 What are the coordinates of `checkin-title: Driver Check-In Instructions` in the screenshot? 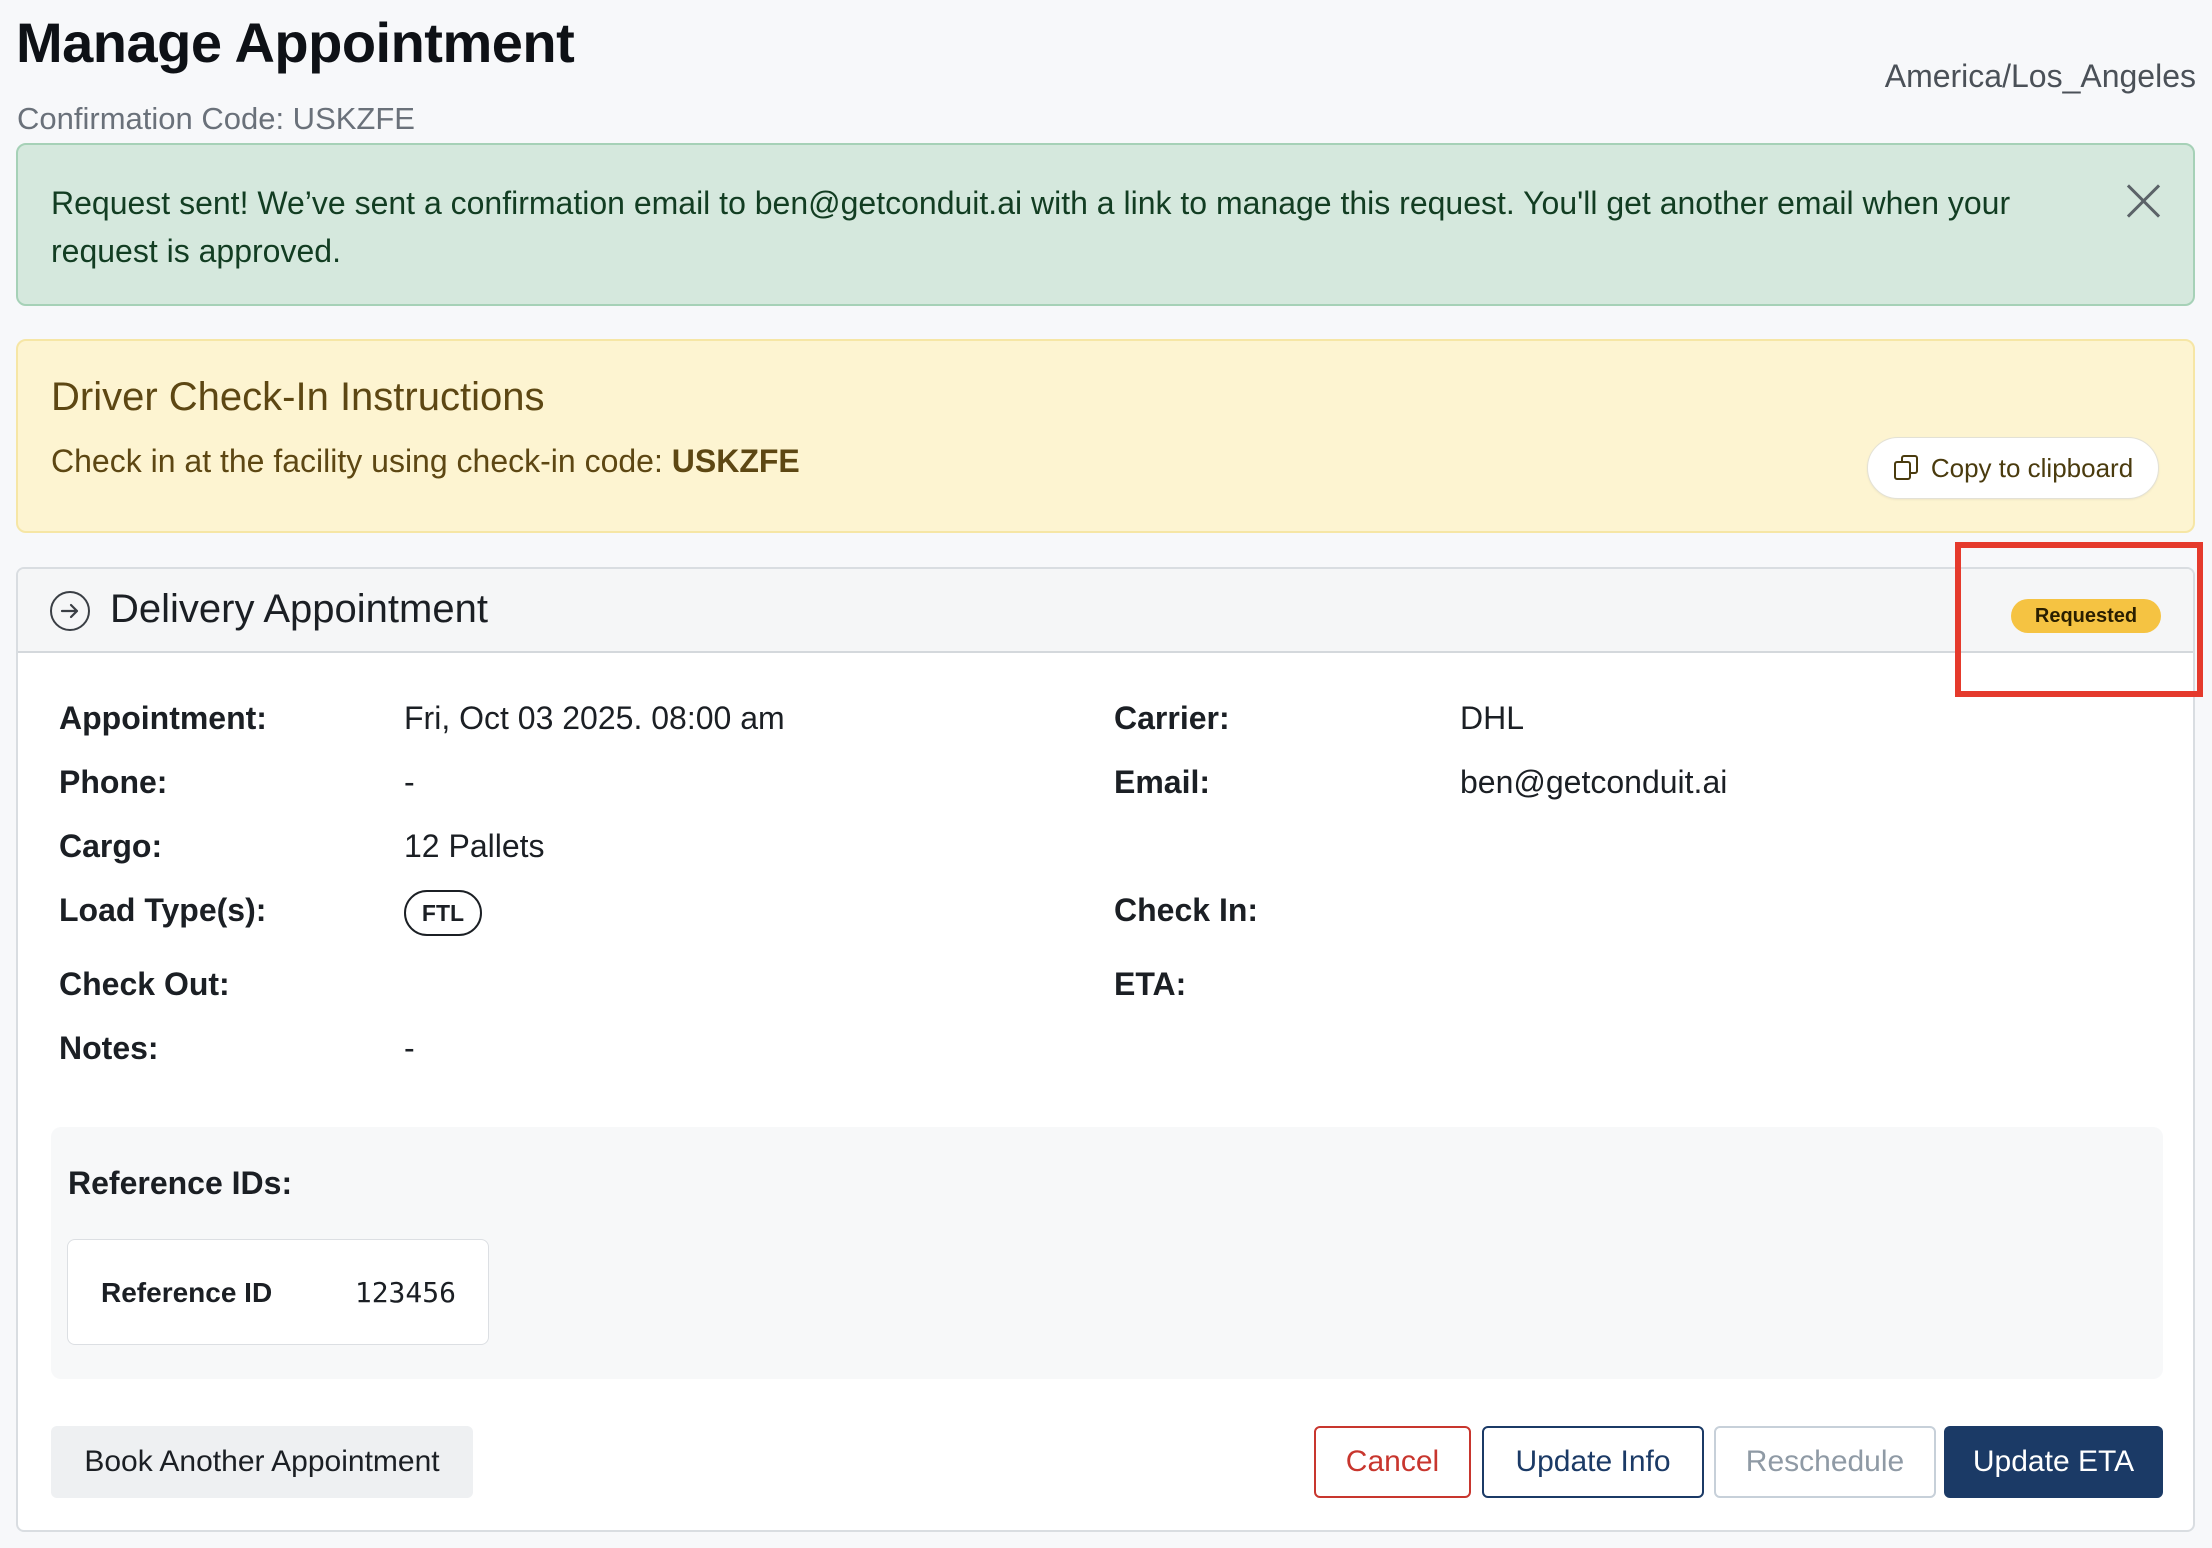 It's located at (298, 397).